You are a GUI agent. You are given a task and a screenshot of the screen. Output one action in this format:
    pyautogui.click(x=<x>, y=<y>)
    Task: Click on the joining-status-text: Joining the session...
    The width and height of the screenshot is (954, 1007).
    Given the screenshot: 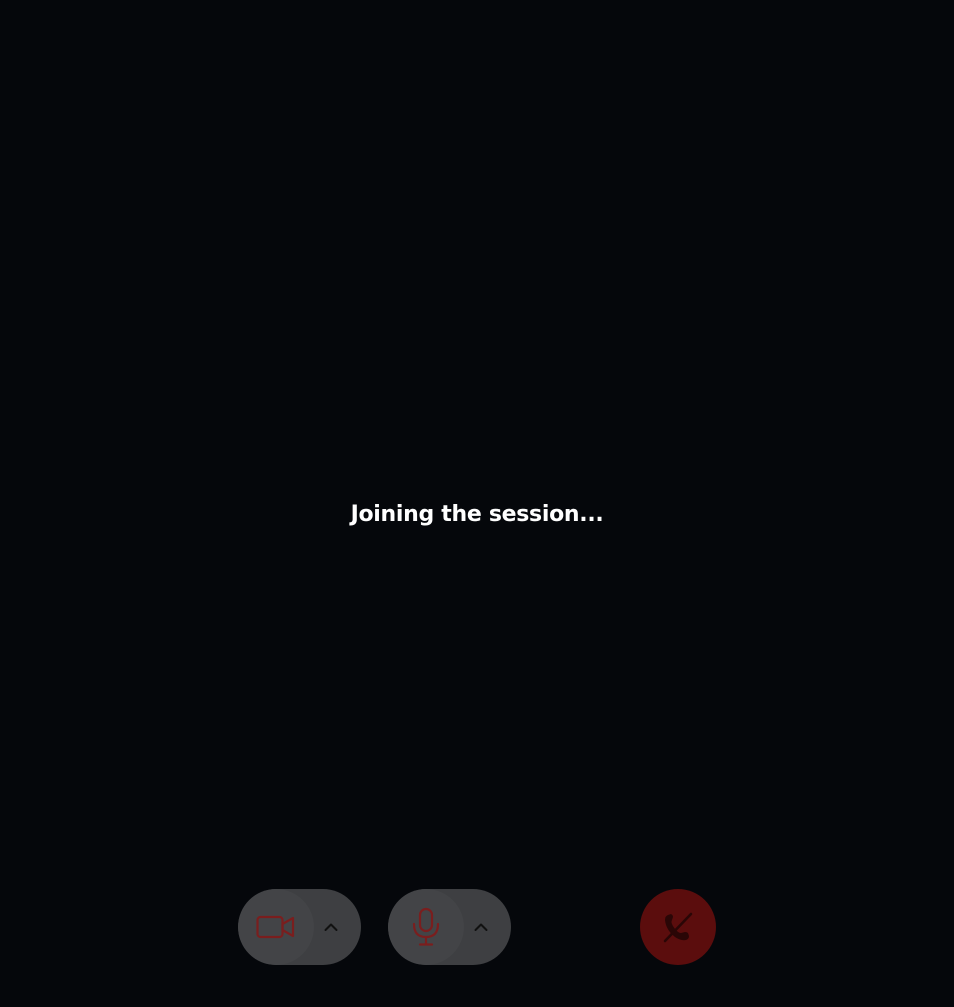 What is the action you would take?
    pyautogui.click(x=477, y=514)
    